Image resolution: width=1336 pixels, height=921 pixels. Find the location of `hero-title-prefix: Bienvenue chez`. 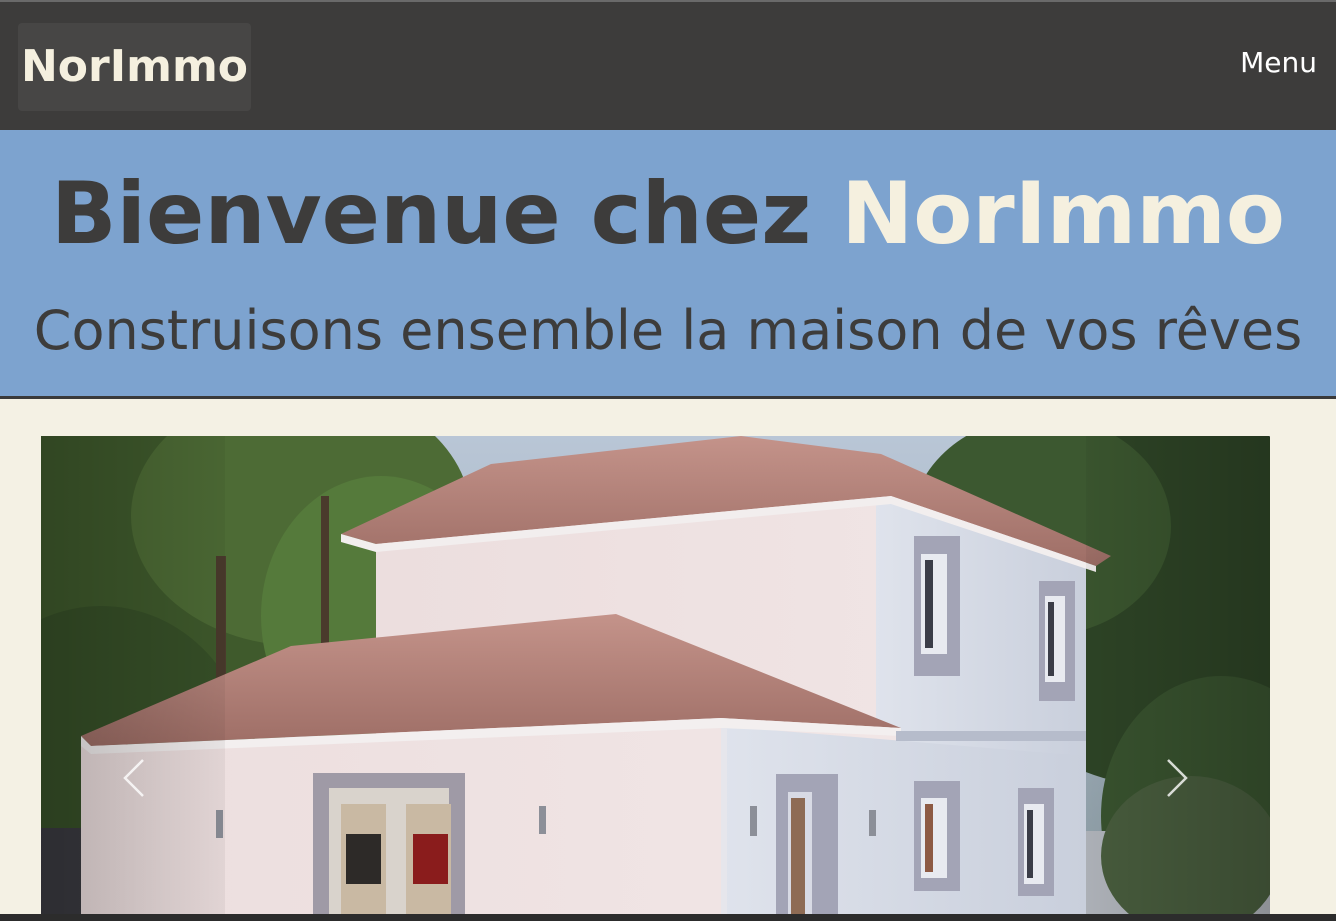

hero-title-prefix: Bienvenue chez is located at coordinates (431, 214).